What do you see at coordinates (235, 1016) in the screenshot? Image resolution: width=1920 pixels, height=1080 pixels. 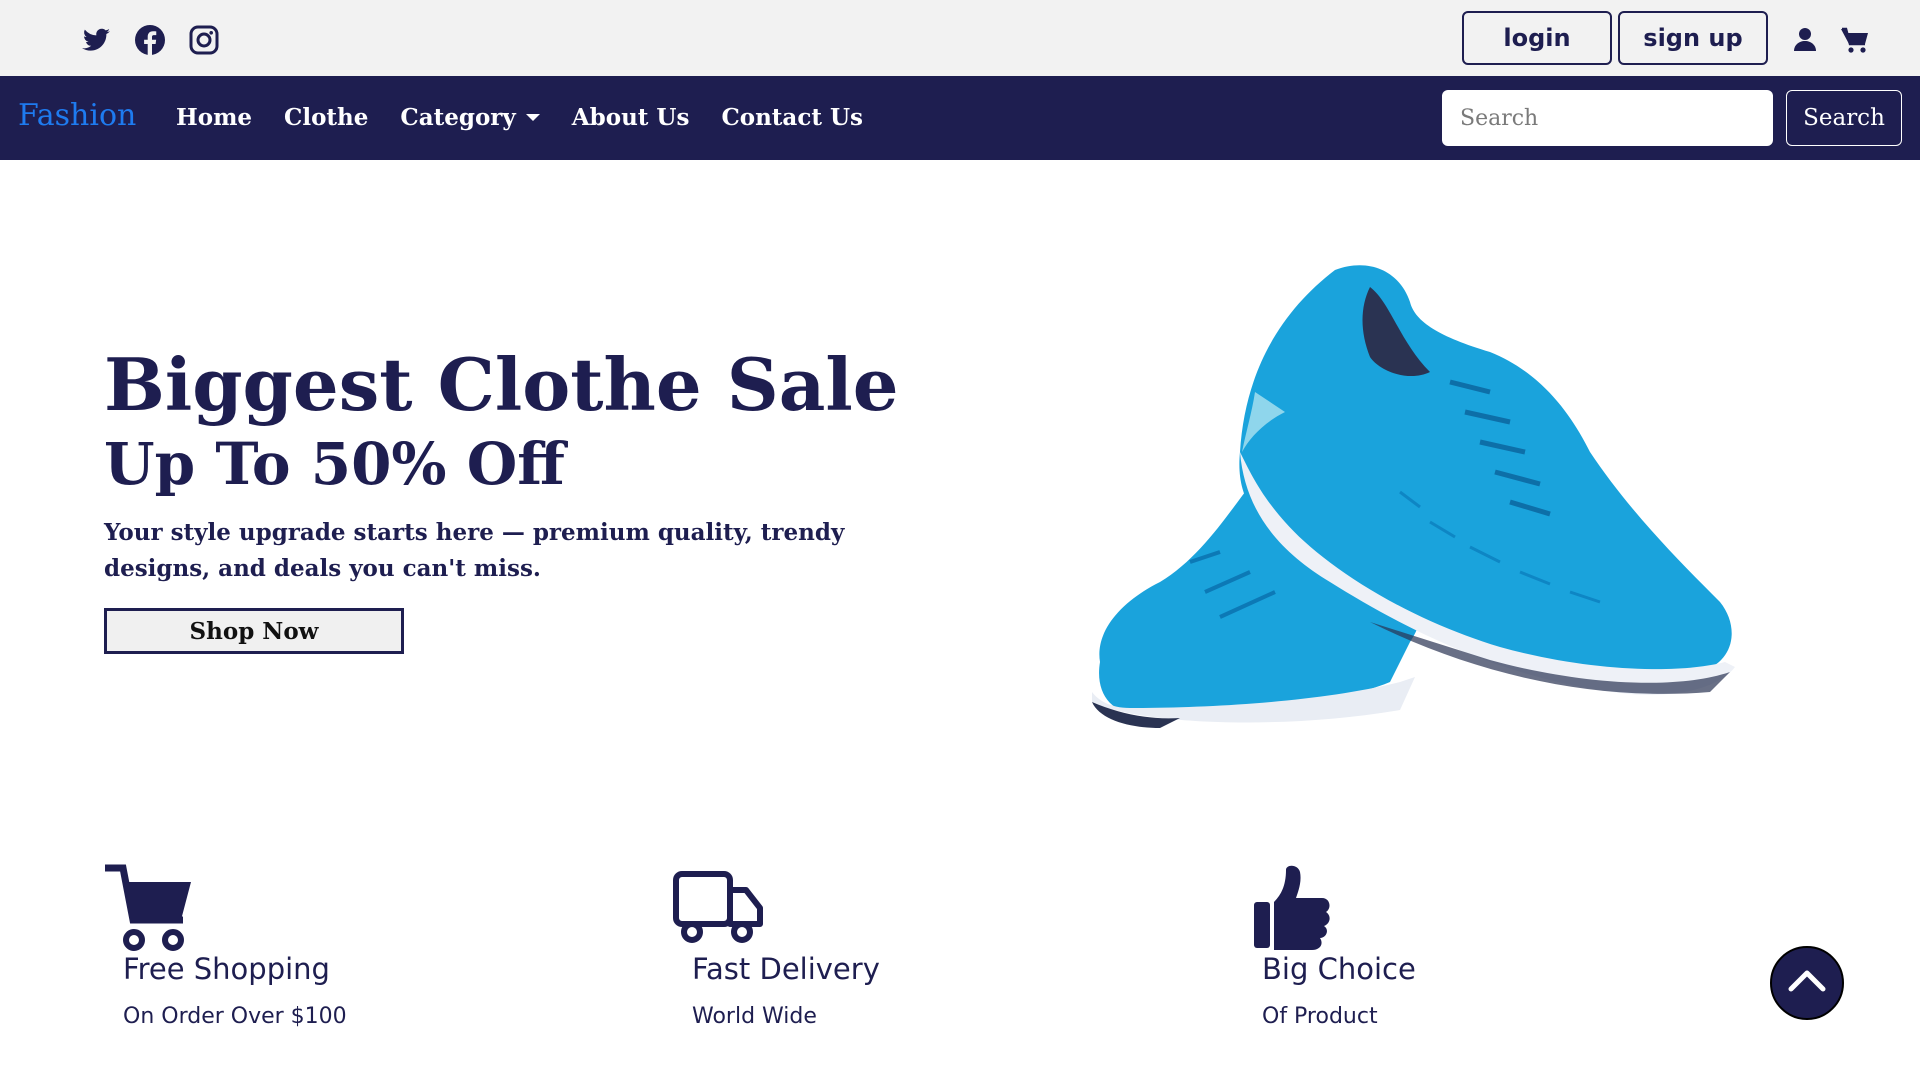 I see `feature-subtitle: On Order Over $100` at bounding box center [235, 1016].